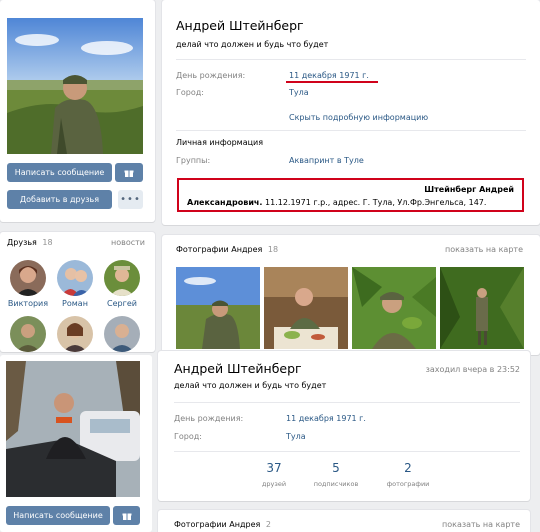 The height and width of the screenshot is (532, 540). I want to click on gift-button, so click(129, 172).